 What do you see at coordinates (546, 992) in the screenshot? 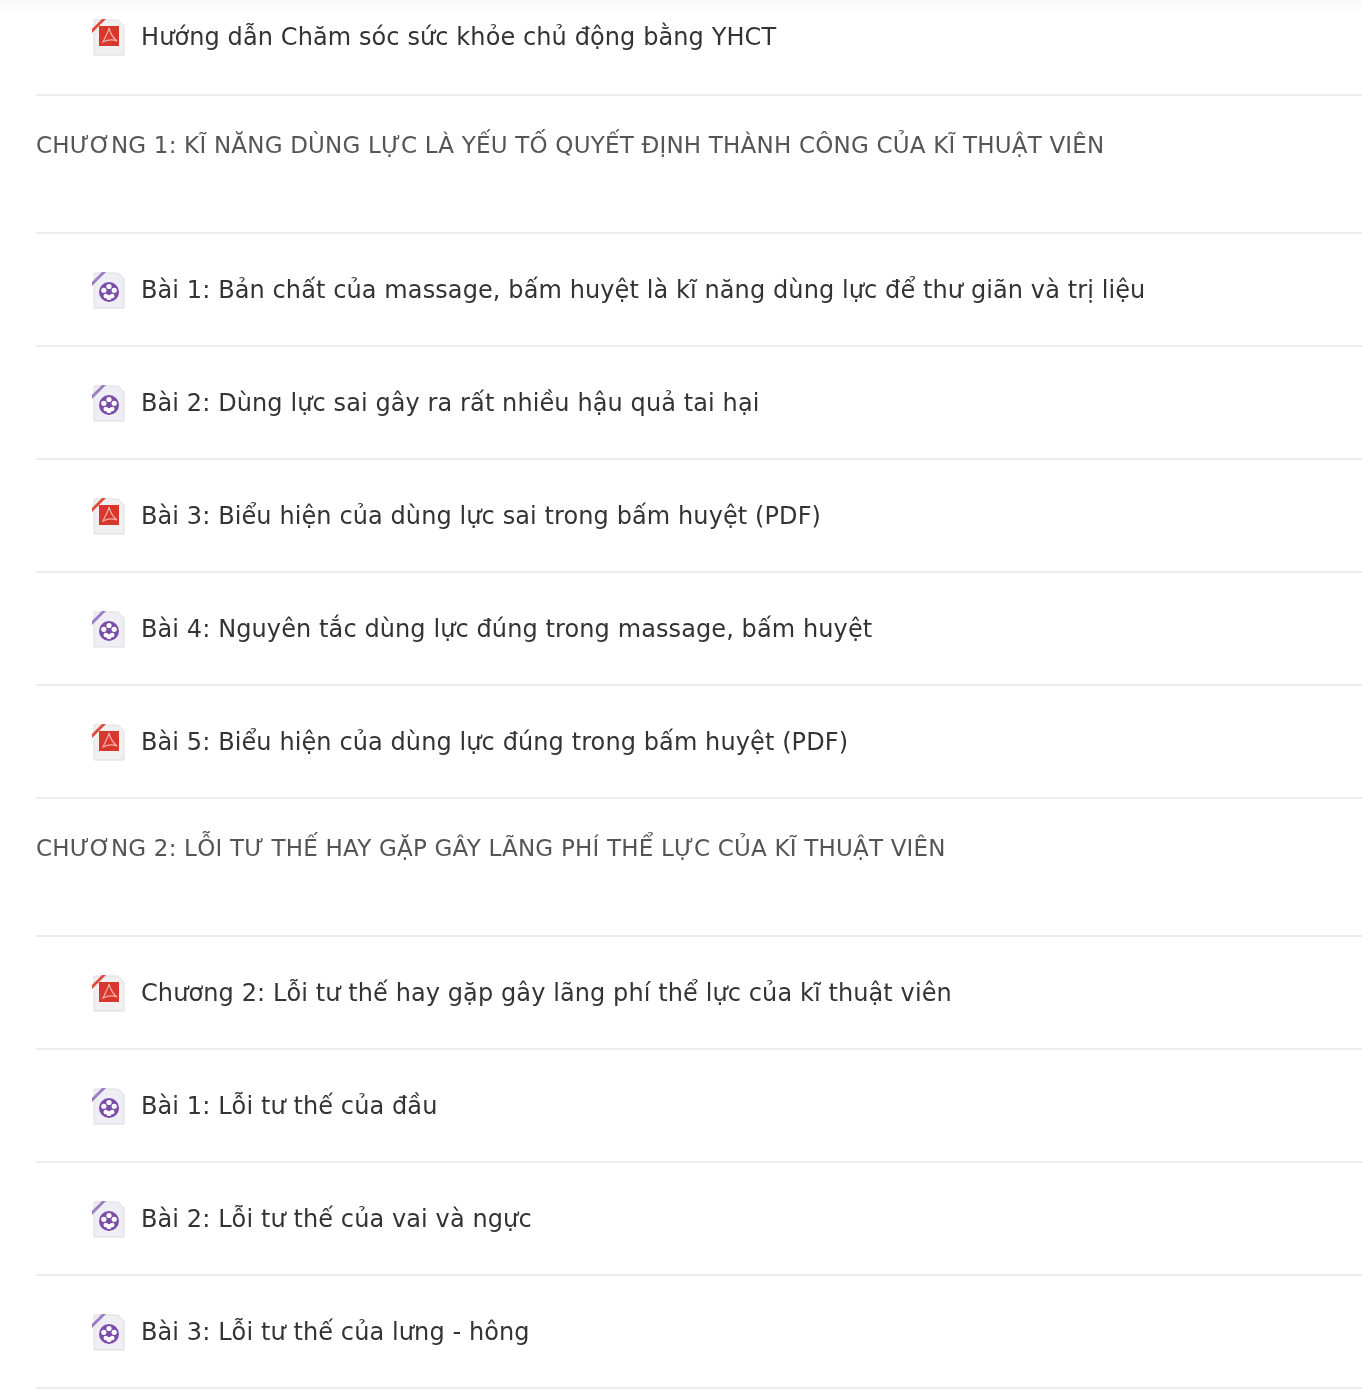
I see `lesson-link: Chương 2: Lỗi tư thế hay gặp gây lãng phí thể lực của kĩ thuật viên` at bounding box center [546, 992].